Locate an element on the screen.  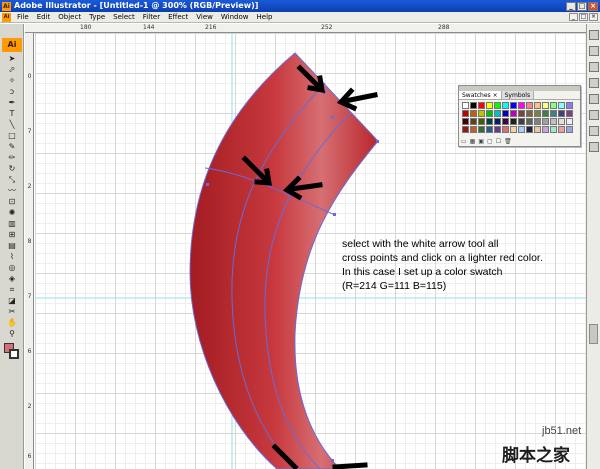
fill-stroke-widget is located at coordinates (11, 354).